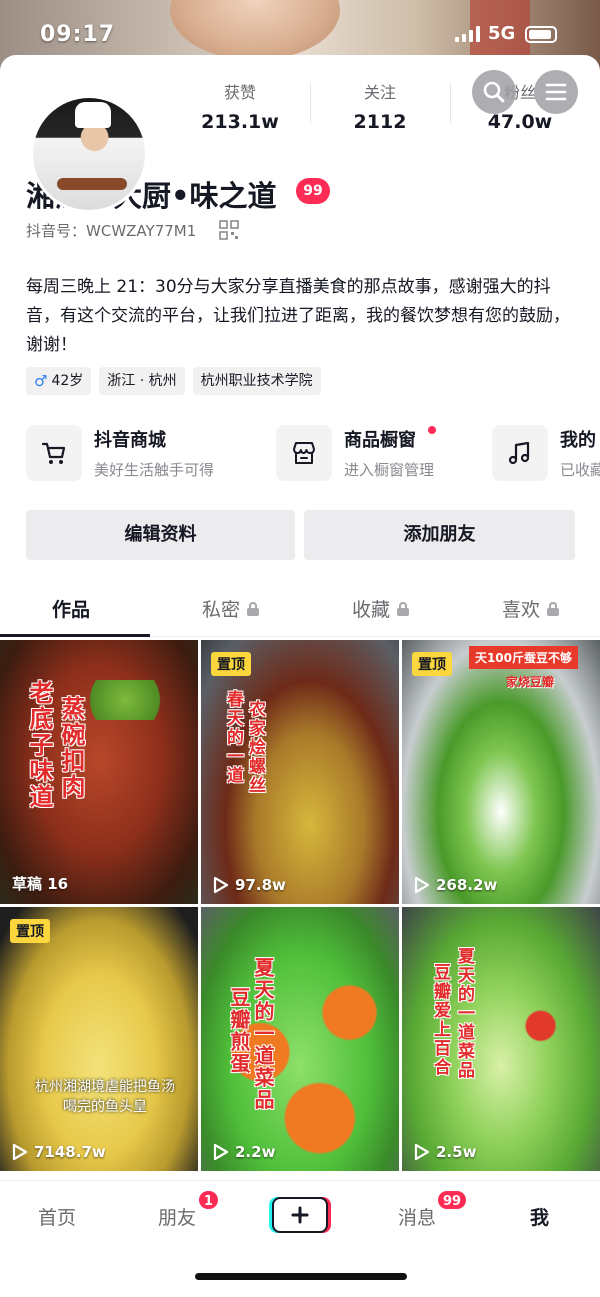 The image size is (600, 1297). I want to click on home-indicator, so click(301, 1276).